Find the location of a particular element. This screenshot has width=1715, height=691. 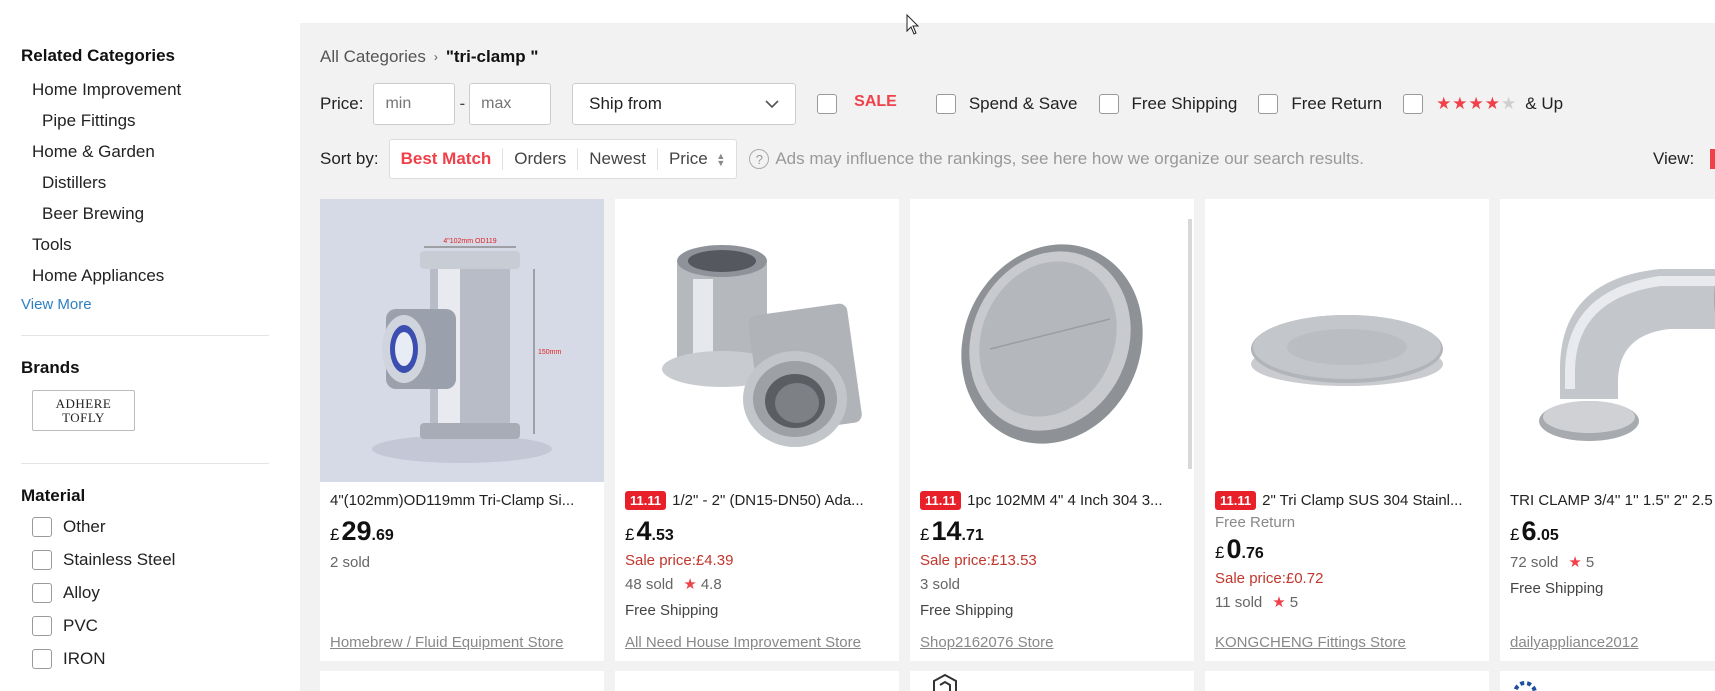

breadcrumb: All Categories › "tri-clamp " is located at coordinates (429, 57).